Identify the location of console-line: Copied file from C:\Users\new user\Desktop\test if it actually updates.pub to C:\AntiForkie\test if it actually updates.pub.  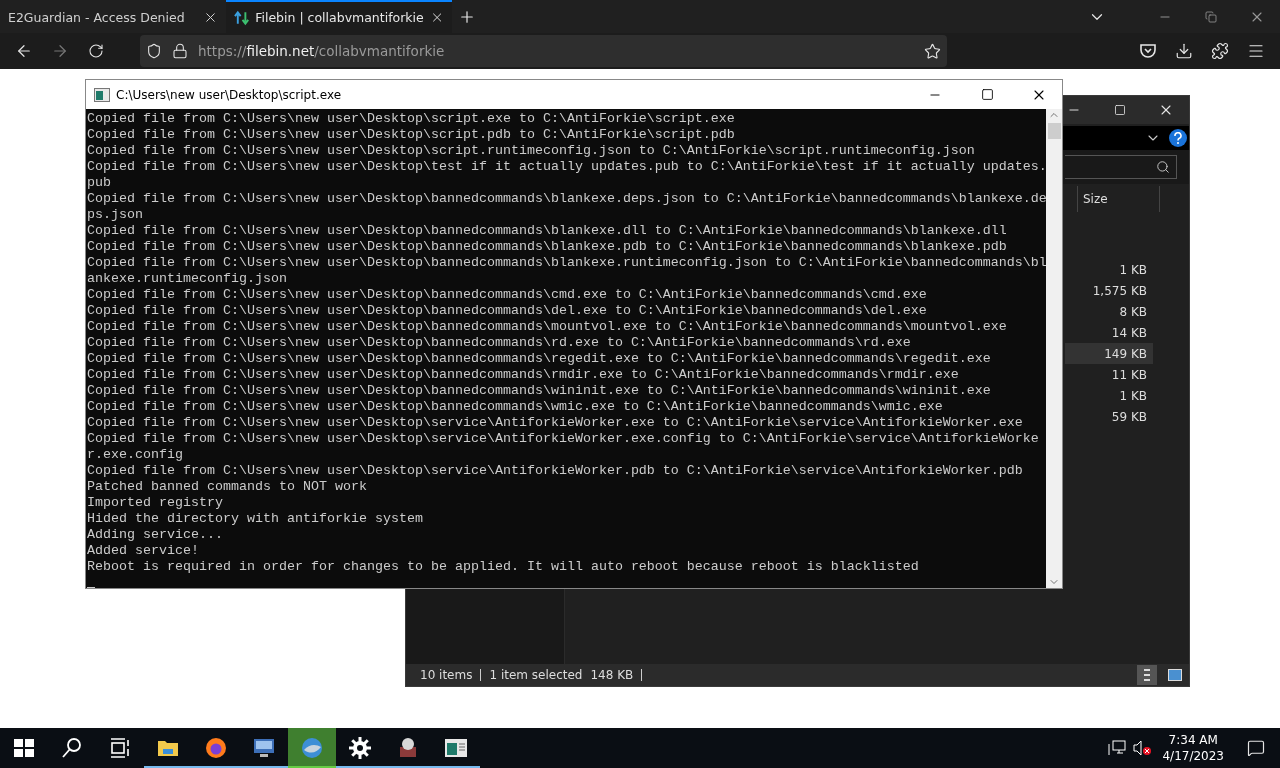
(567, 175).